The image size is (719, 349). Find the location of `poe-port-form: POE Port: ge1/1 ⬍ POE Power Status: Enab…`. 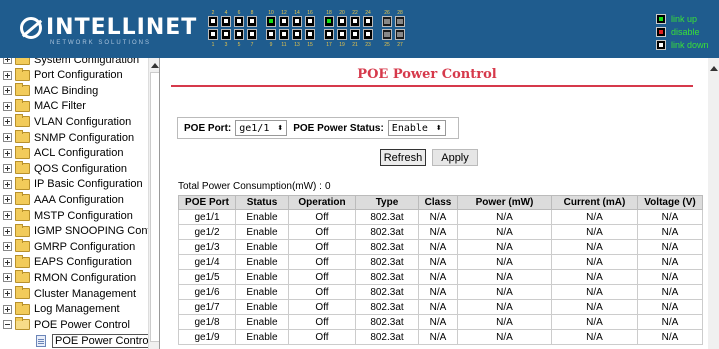

poe-port-form: POE Port: ge1/1 ⬍ POE Power Status: Enab… is located at coordinates (318, 128).